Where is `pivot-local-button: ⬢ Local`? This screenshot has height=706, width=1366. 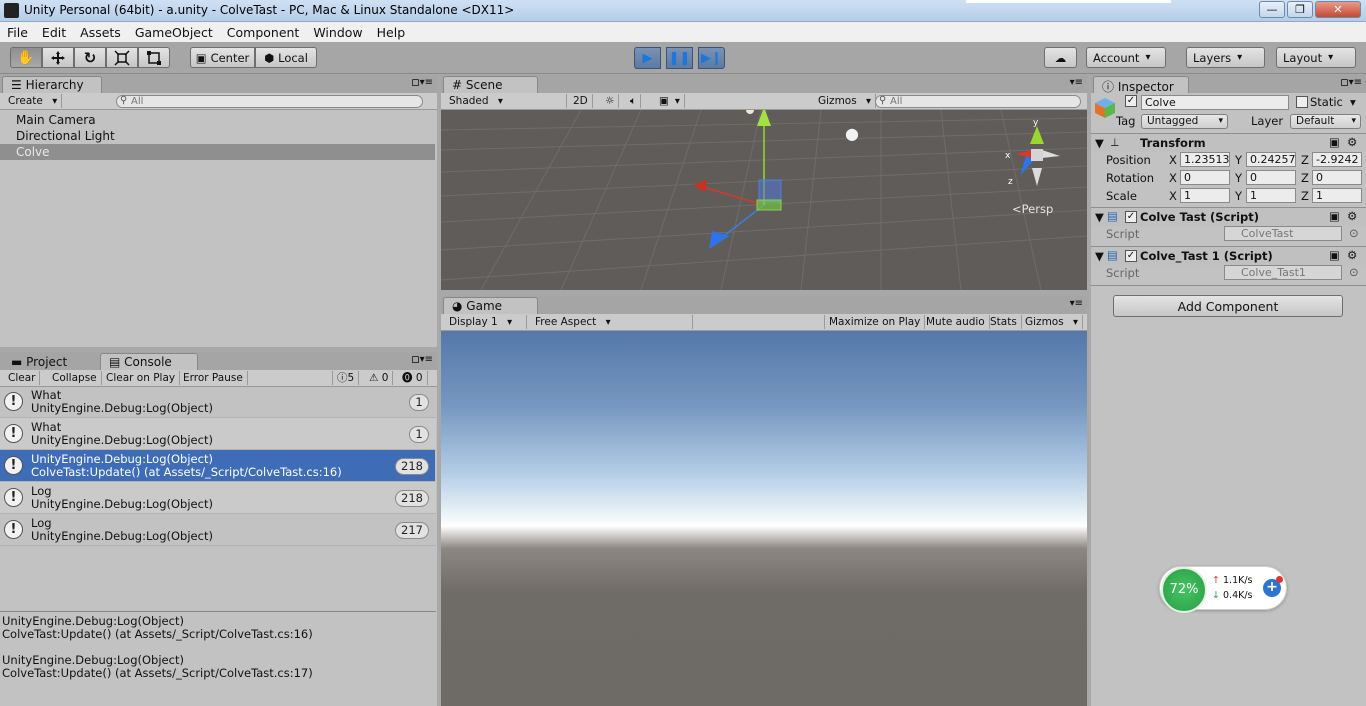
pivot-local-button: ⬢ Local is located at coordinates (286, 57).